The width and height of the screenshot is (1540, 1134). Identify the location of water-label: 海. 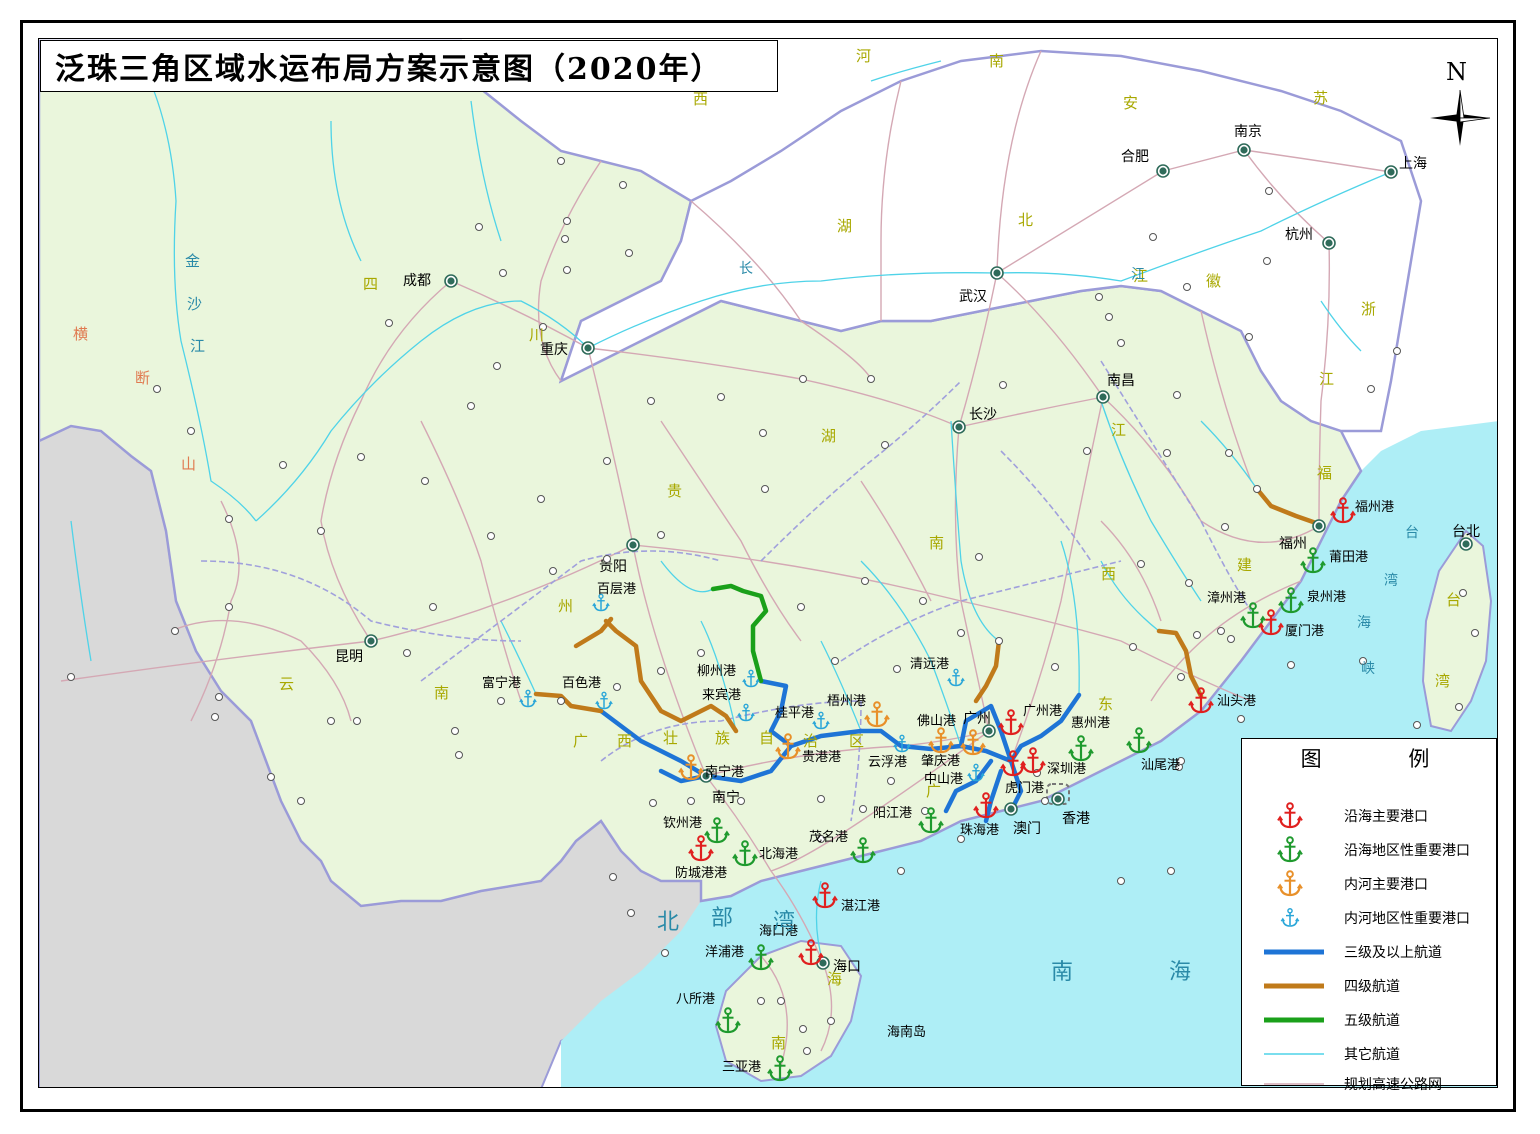
(1180, 972).